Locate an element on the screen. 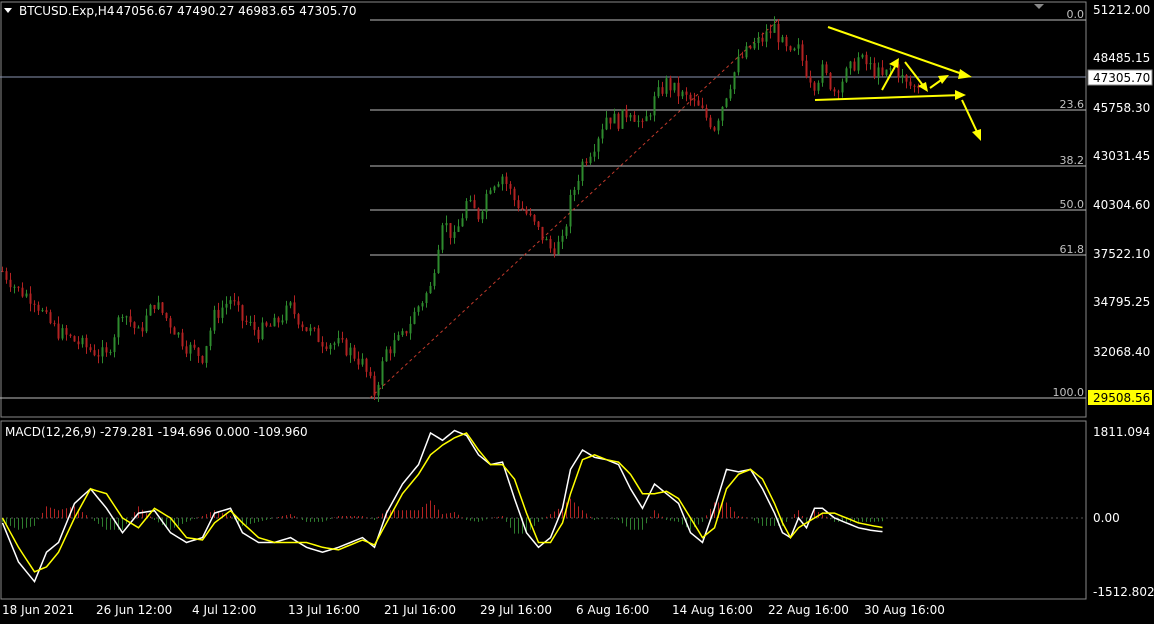 The image size is (1154, 624). time-tick: 26 Jun 12:00 is located at coordinates (134, 610).